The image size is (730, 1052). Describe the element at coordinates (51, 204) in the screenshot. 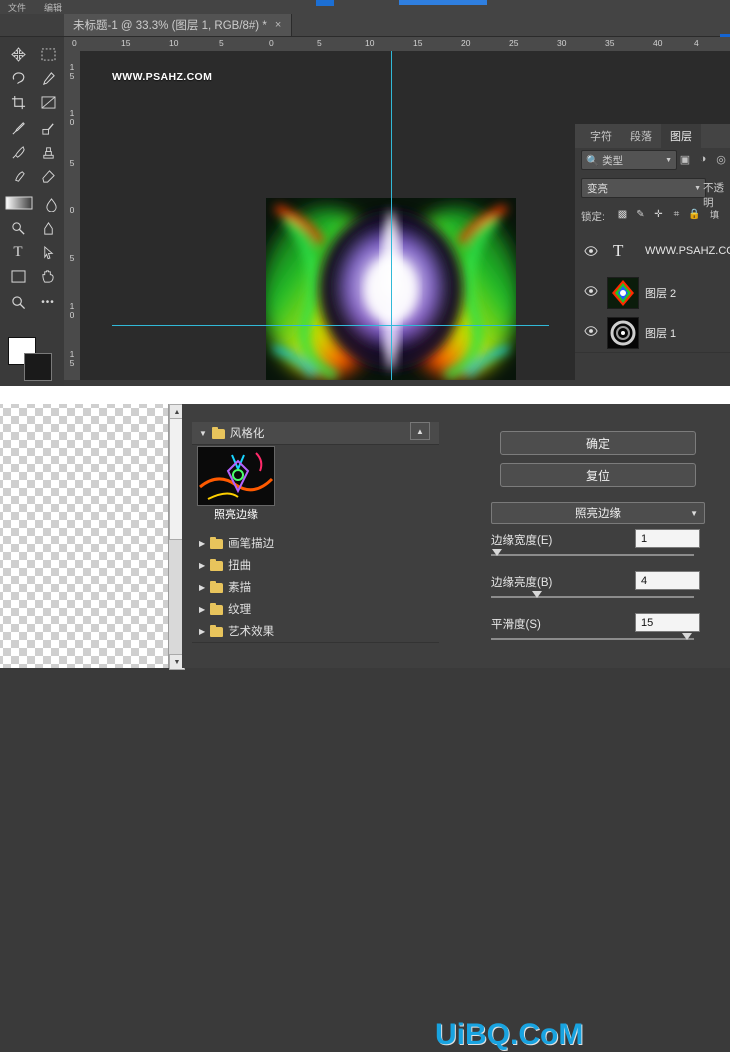

I see `blur-tool` at that location.